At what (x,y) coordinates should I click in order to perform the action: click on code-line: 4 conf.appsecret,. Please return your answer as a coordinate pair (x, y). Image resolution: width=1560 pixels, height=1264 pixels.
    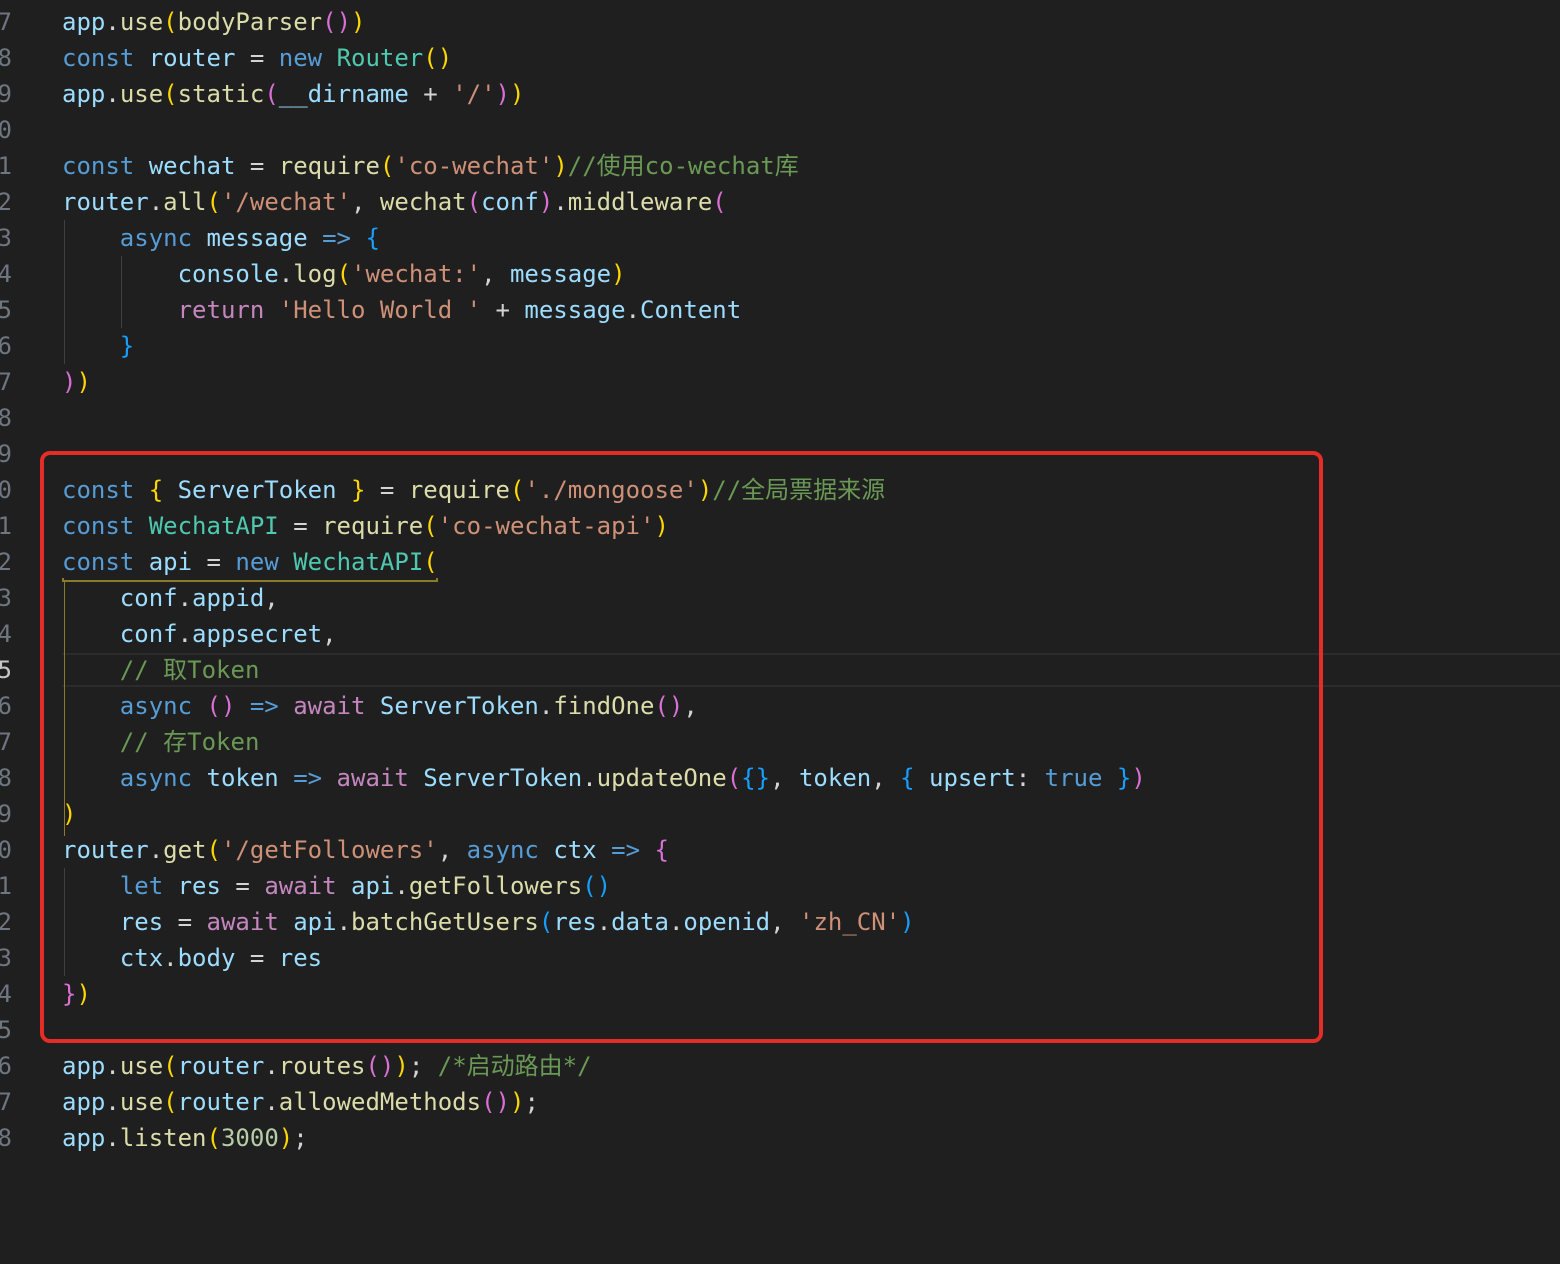
    Looking at the image, I should click on (780, 634).